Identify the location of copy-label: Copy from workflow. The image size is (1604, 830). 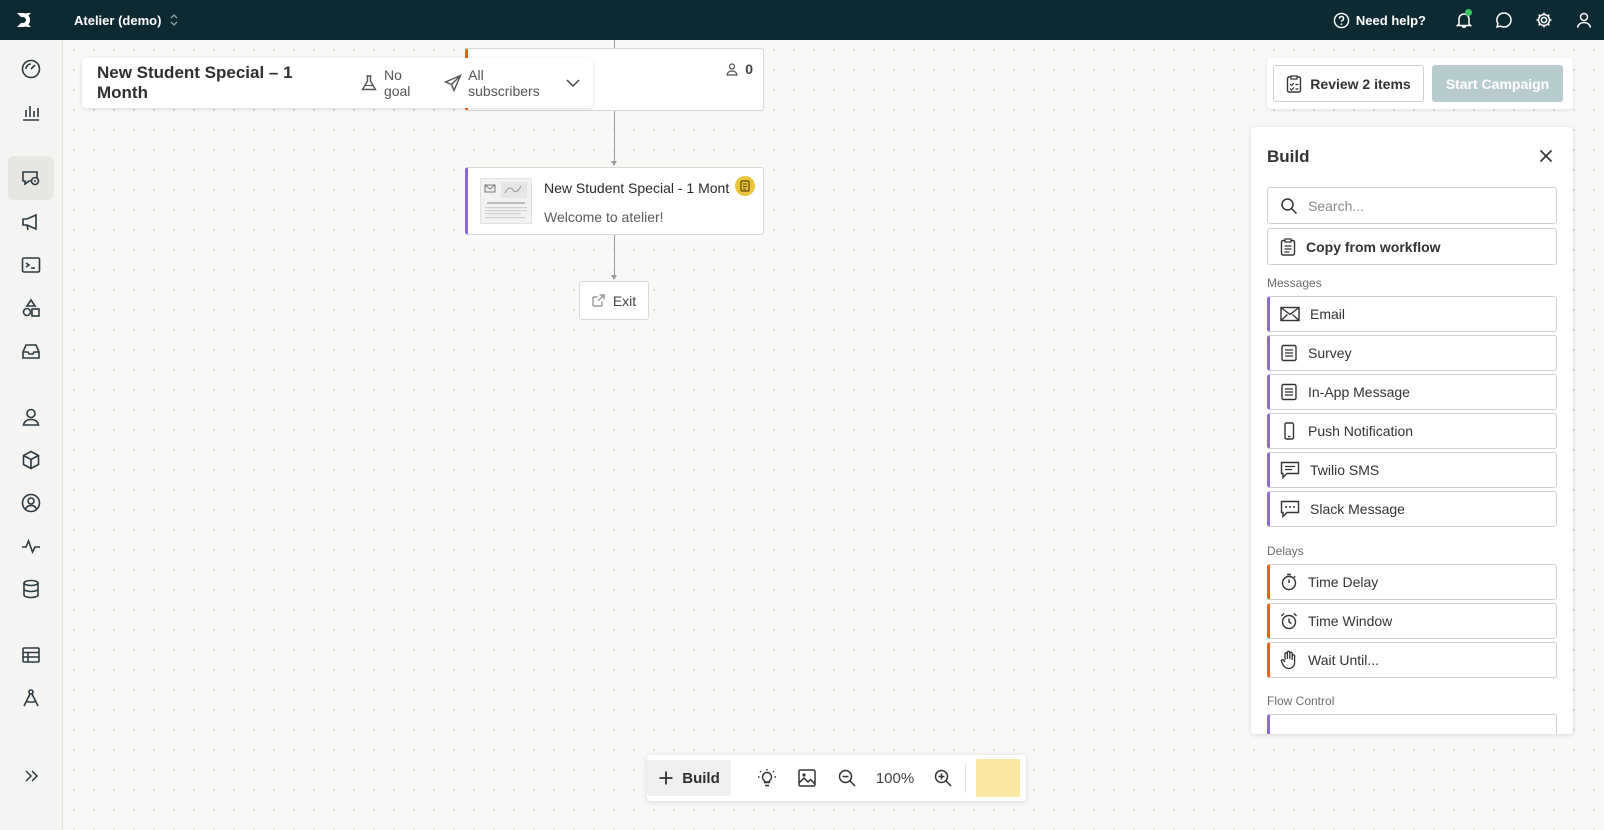
(1373, 246).